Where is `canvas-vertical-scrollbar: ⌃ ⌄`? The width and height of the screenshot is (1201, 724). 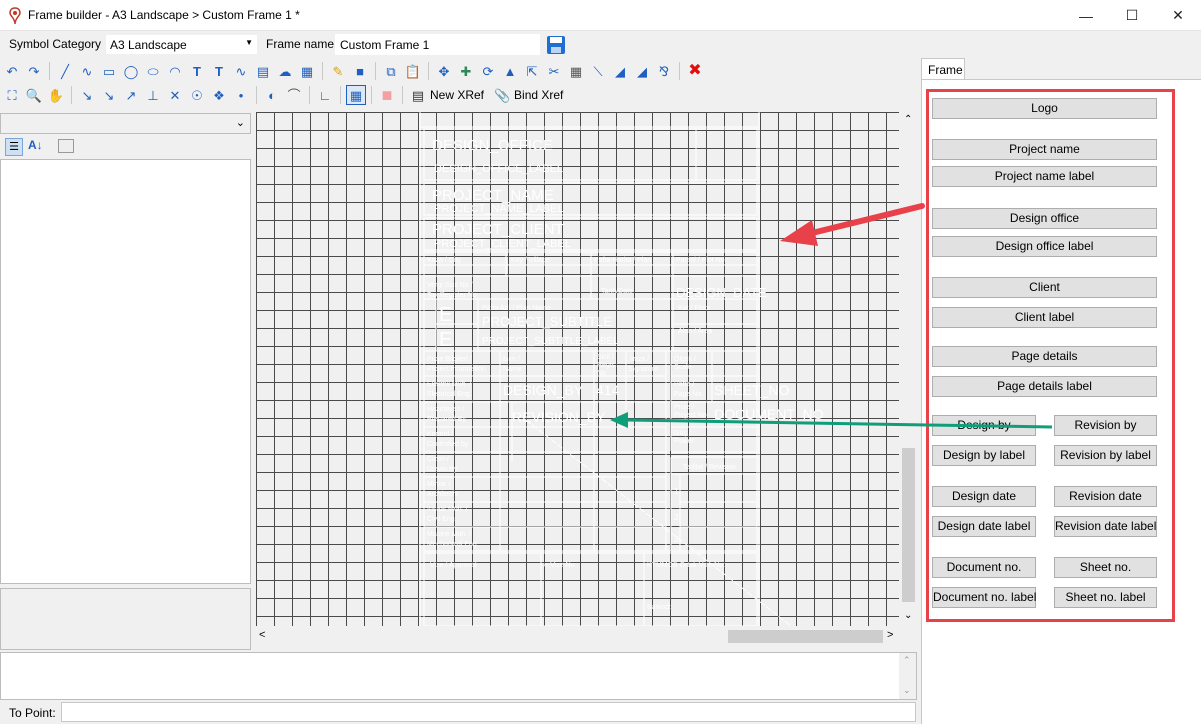 canvas-vertical-scrollbar: ⌃ ⌄ is located at coordinates (908, 369).